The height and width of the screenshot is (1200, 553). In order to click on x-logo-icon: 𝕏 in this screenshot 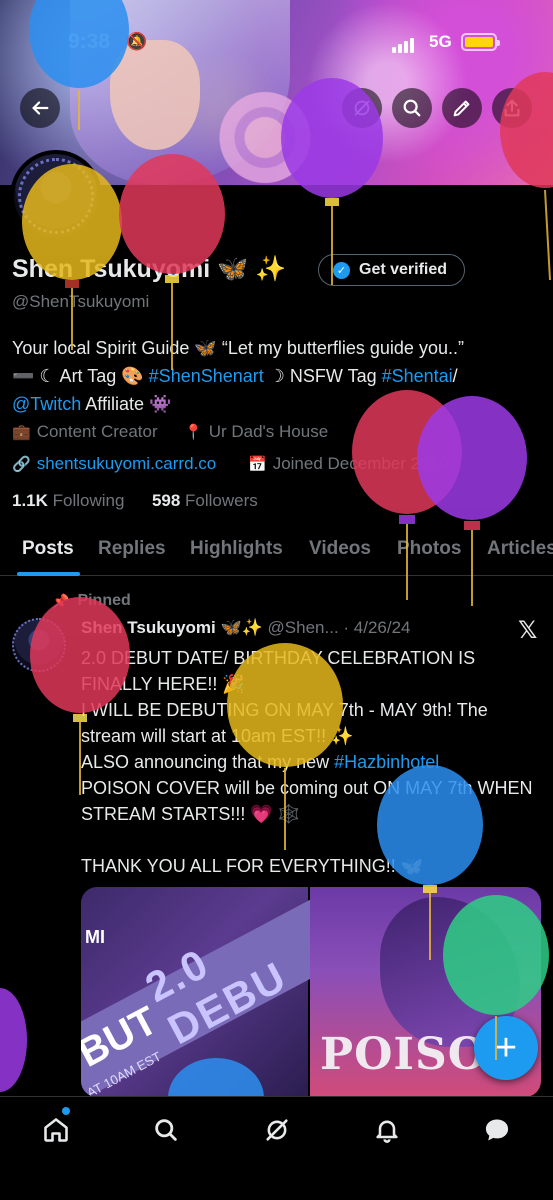, I will do `click(528, 630)`.